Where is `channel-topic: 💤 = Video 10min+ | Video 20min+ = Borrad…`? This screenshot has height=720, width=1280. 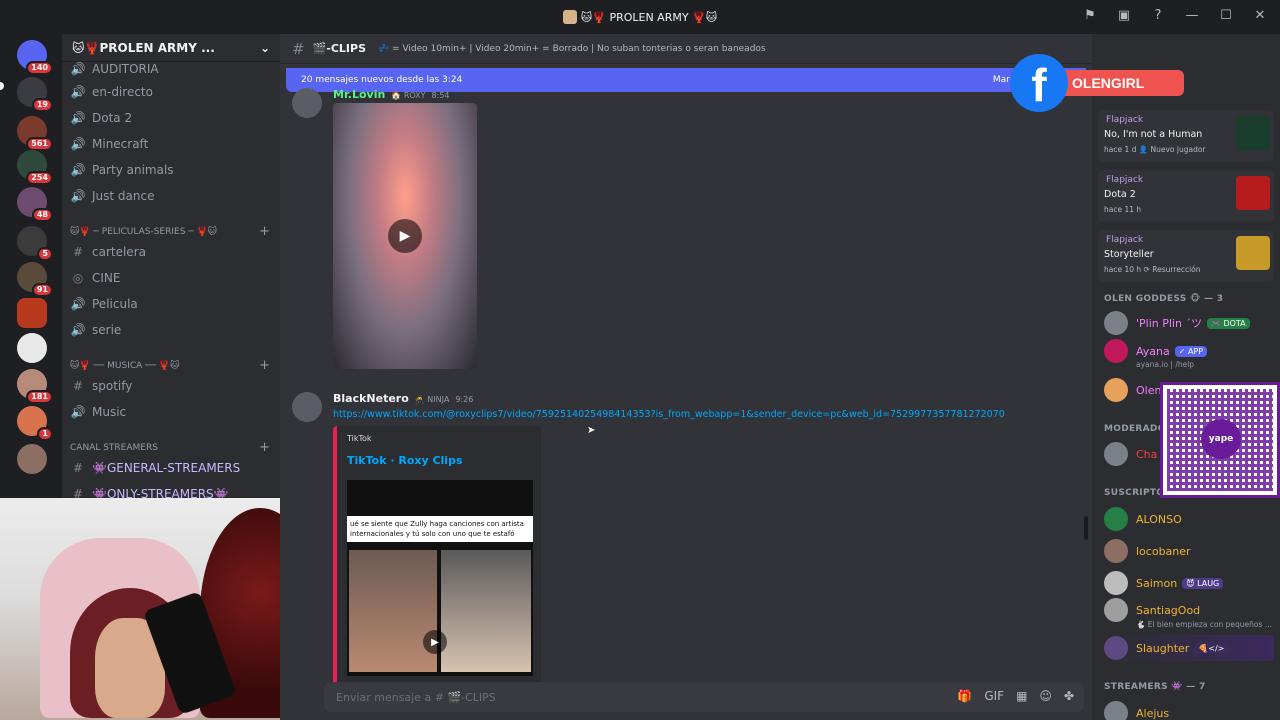
channel-topic: 💤 = Video 10min+ | Video 20min+ = Borrad… is located at coordinates (572, 49).